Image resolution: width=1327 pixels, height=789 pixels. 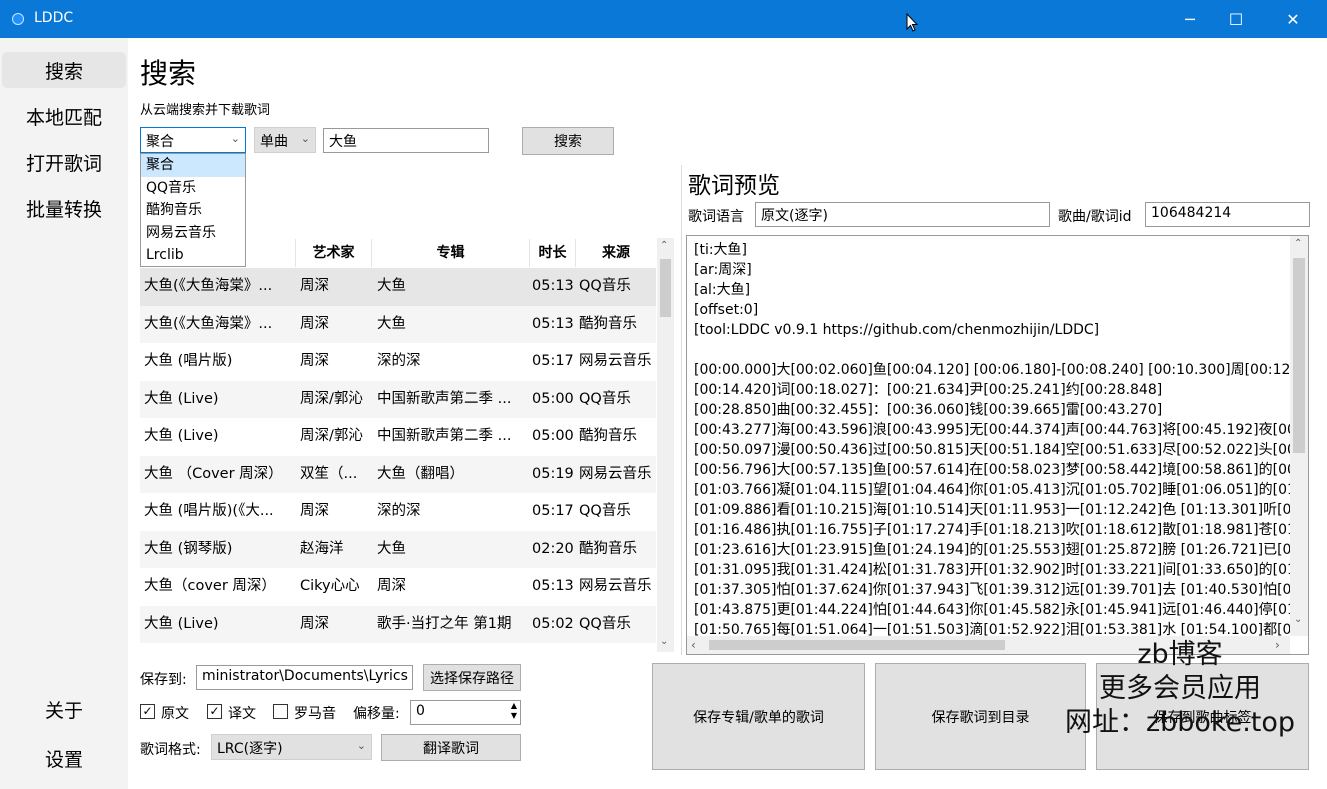 I want to click on table-row: 大鱼 (唱片版)(《大... 周深 深的深 05:17 QQ音乐, so click(x=398, y=512).